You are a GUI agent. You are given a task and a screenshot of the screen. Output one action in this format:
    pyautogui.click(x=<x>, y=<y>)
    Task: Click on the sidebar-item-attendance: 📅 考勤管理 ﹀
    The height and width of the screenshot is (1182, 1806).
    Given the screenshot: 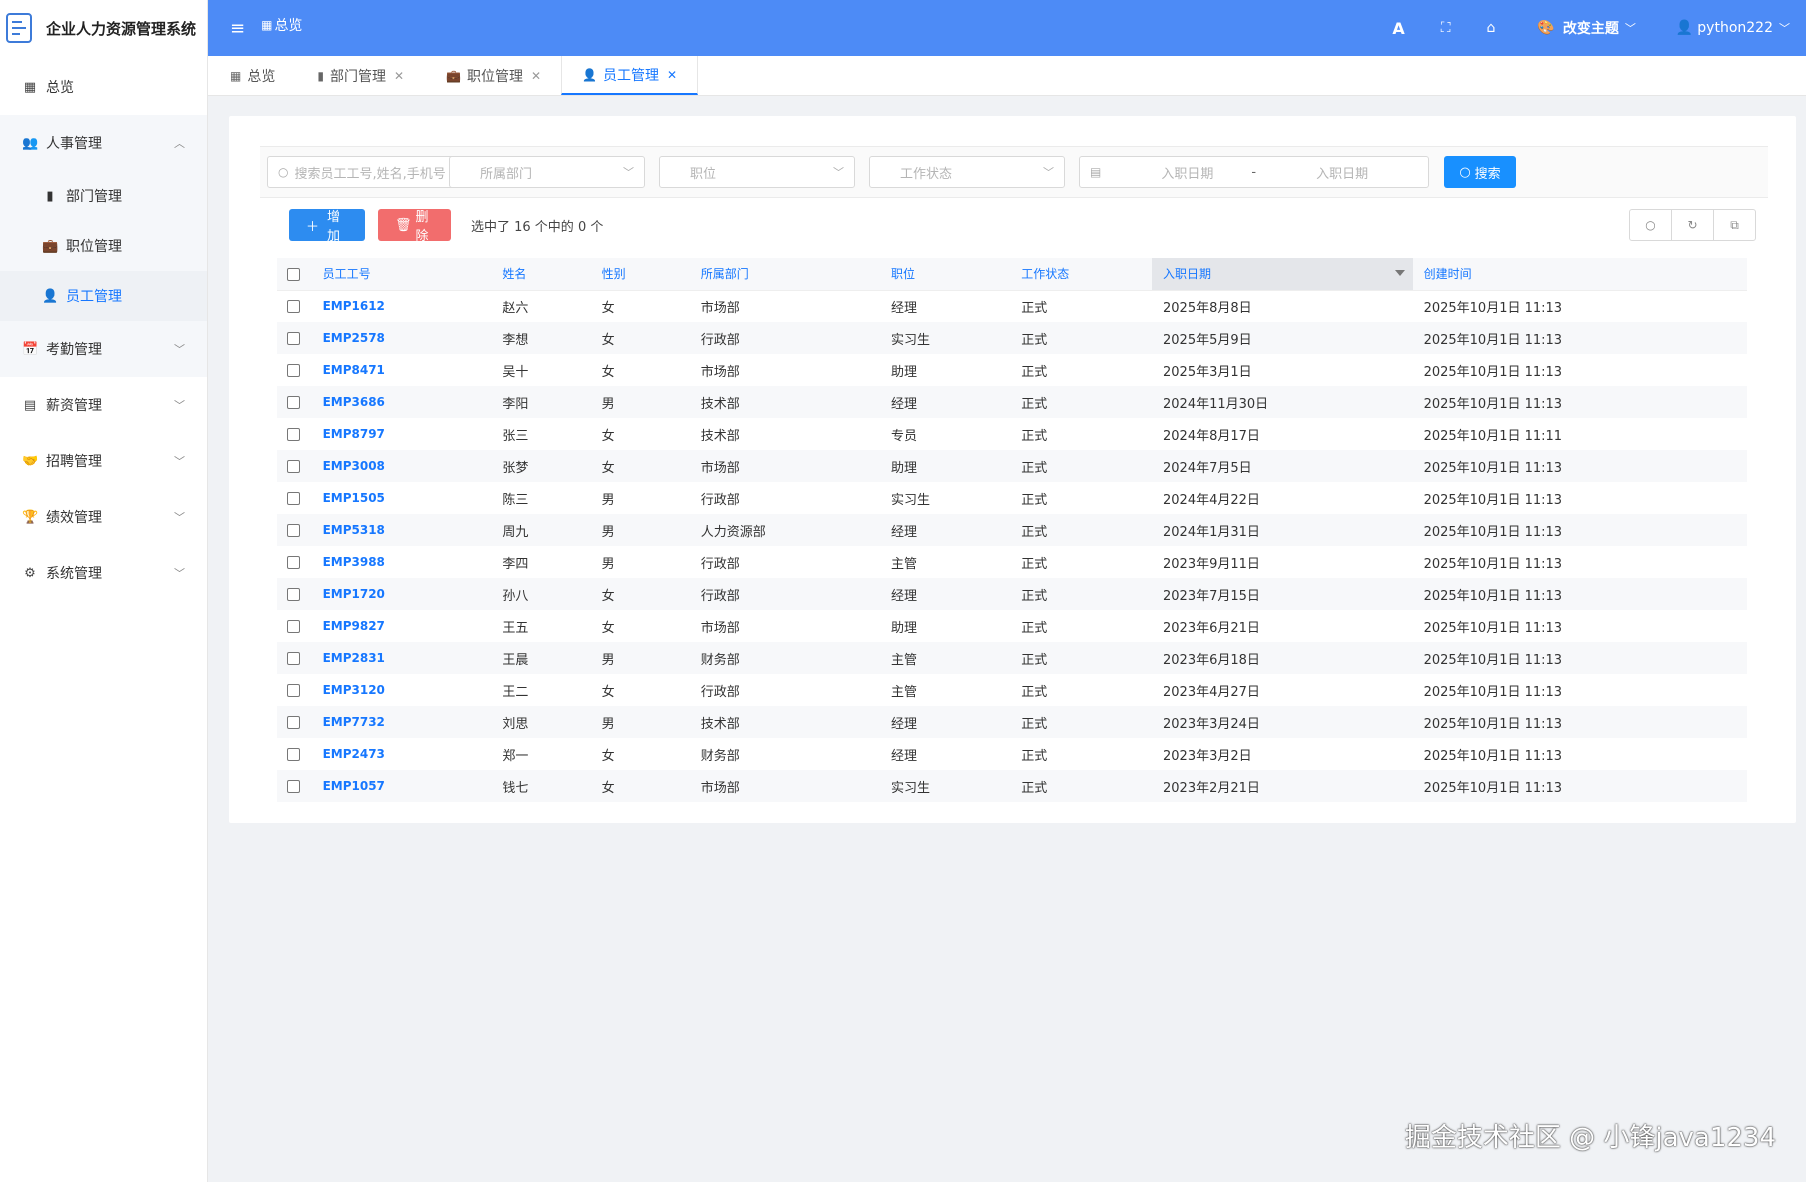 What is the action you would take?
    pyautogui.click(x=103, y=349)
    